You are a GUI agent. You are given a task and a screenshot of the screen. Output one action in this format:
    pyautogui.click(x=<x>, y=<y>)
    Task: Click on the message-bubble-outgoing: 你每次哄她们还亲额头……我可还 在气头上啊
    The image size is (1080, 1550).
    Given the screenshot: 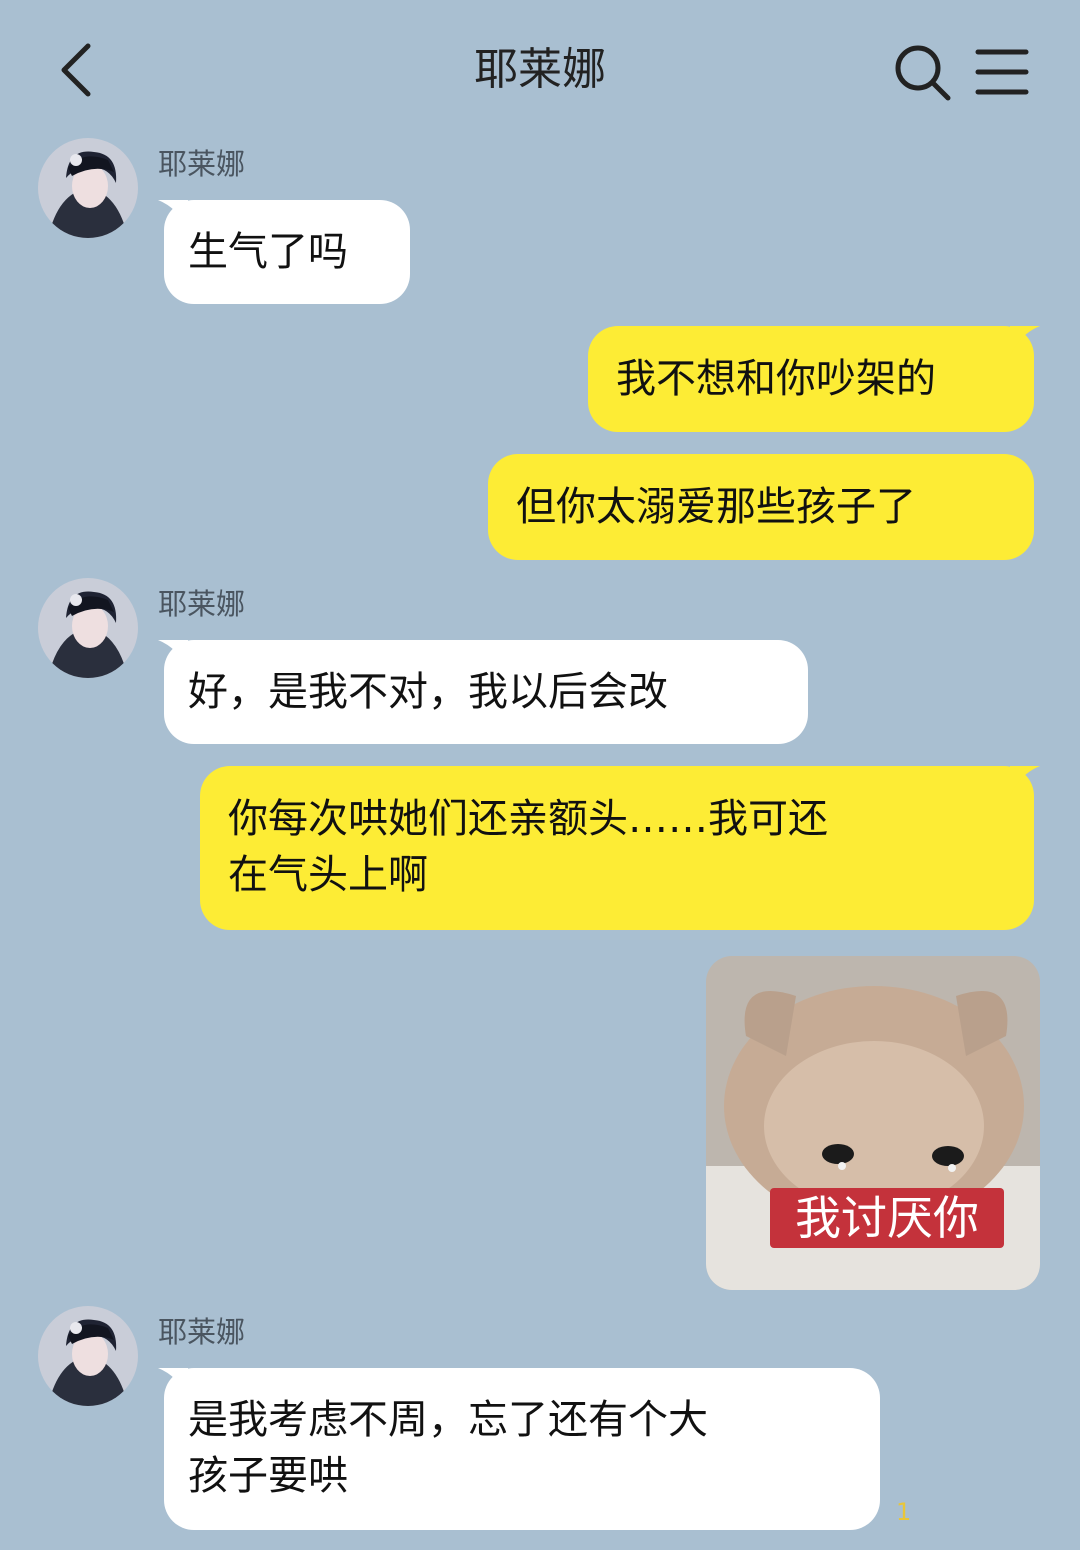 What is the action you would take?
    pyautogui.click(x=620, y=848)
    